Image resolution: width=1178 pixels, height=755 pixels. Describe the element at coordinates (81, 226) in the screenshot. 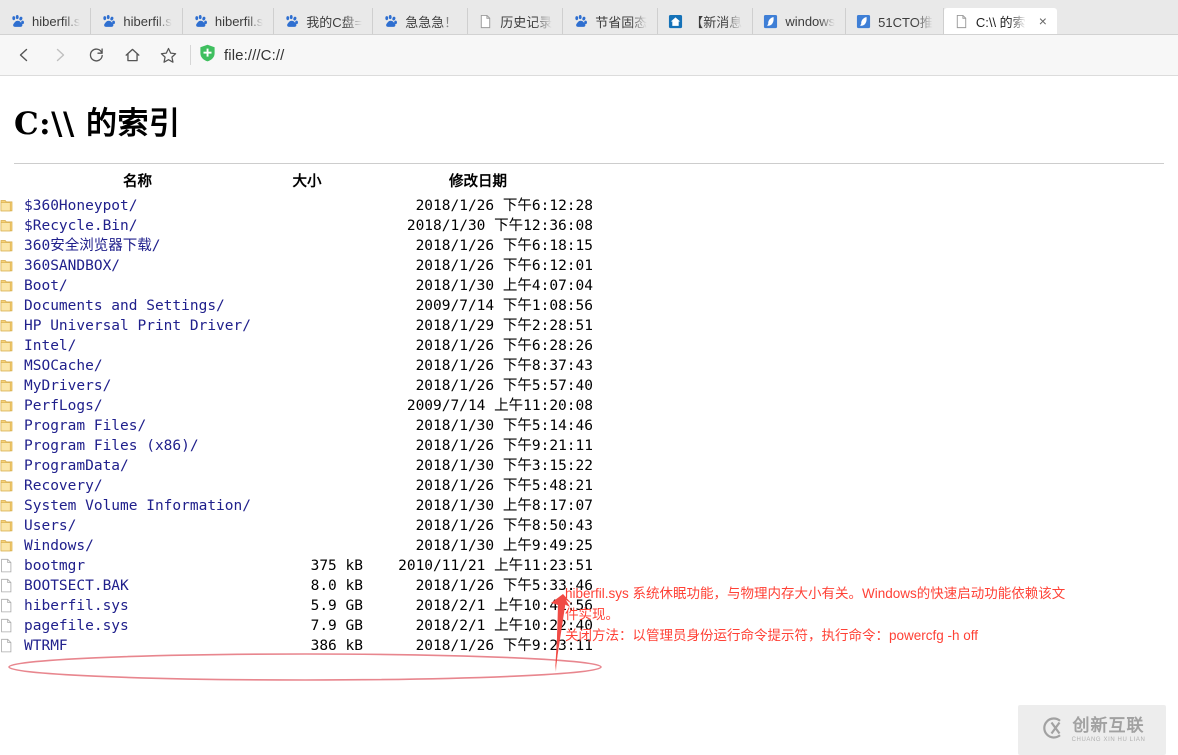

I see `row-name-link: $Recycle.Bin/` at that location.